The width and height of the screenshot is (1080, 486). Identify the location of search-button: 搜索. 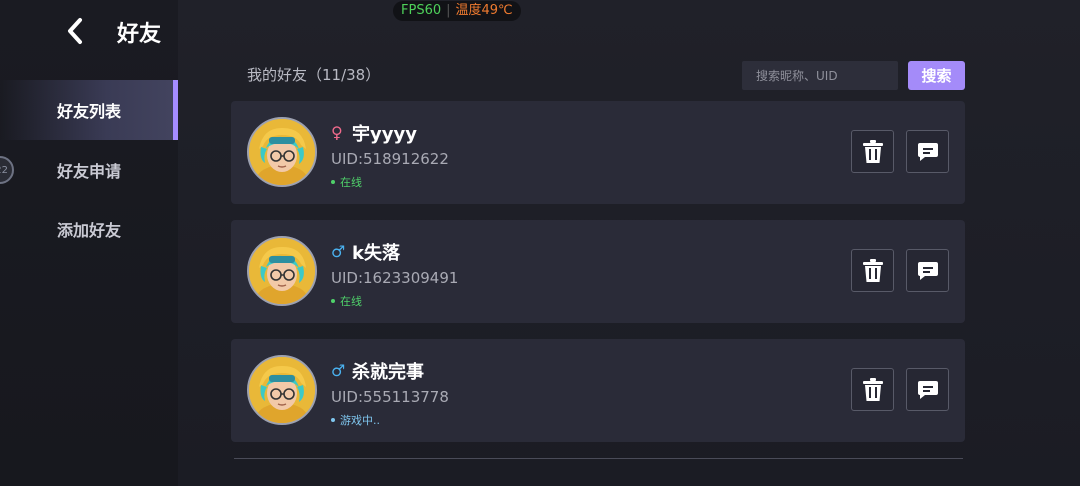
(936, 75).